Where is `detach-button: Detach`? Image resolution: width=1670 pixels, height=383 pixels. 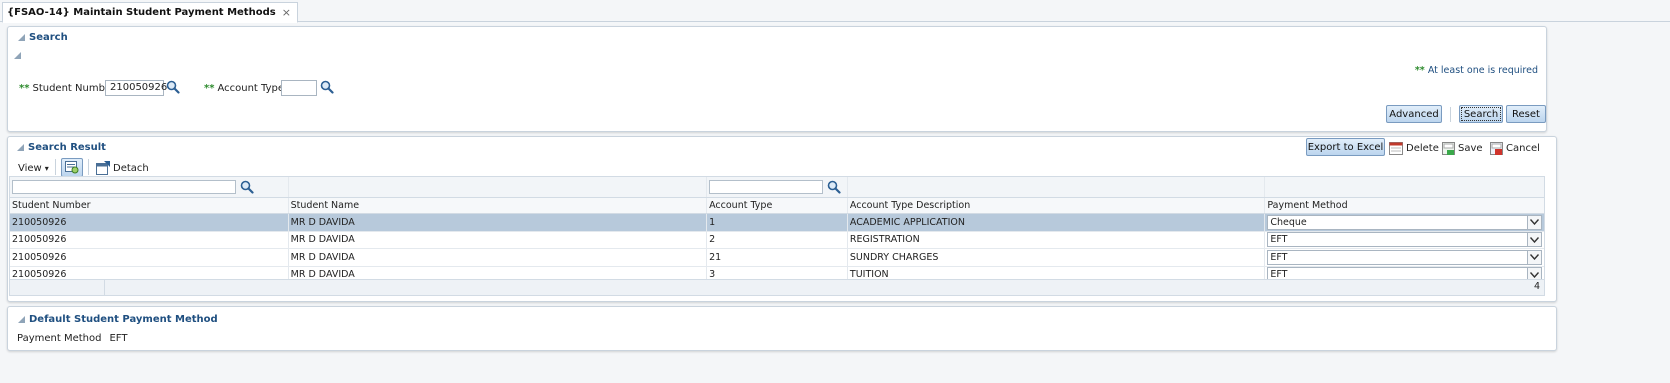
detach-button: Detach is located at coordinates (122, 168).